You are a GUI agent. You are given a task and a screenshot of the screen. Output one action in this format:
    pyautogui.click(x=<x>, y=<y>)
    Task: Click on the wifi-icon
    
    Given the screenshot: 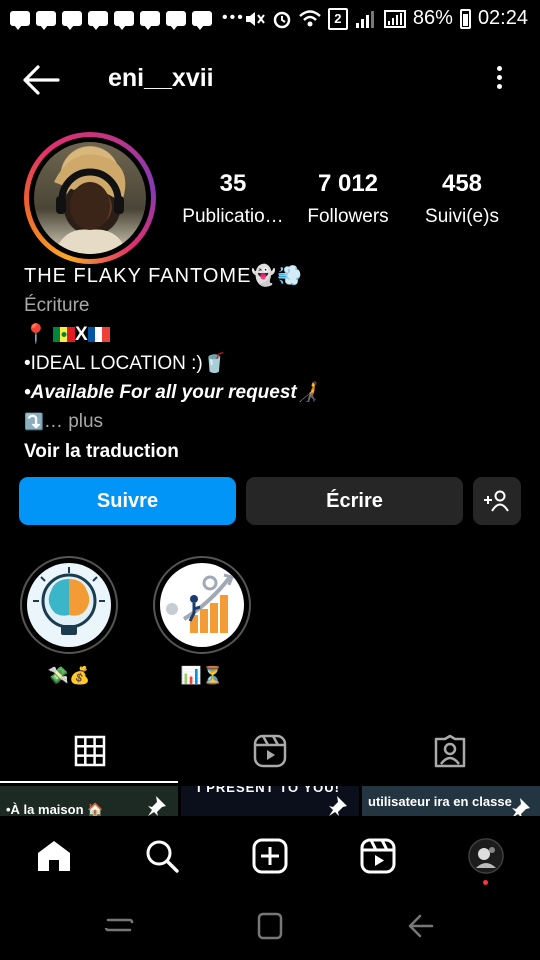 What is the action you would take?
    pyautogui.click(x=310, y=17)
    